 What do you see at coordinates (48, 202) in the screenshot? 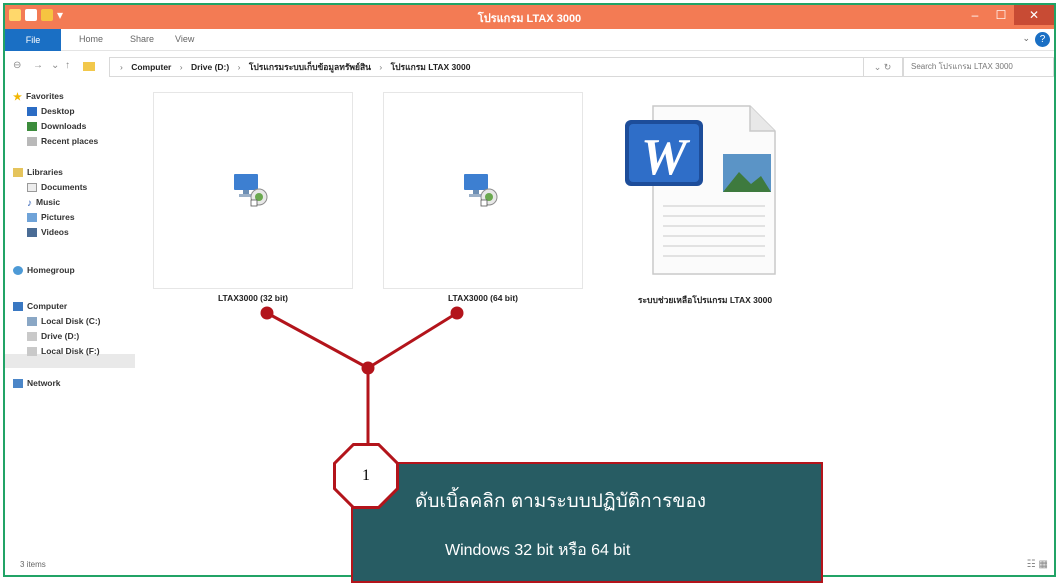
I see `nav-label: Music` at bounding box center [48, 202].